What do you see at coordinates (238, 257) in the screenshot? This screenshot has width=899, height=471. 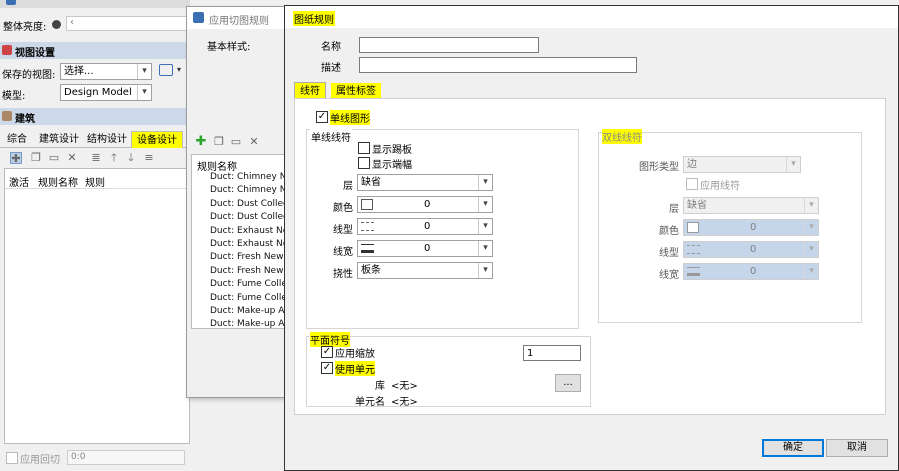 I see `list-item: Duct: Fresh New - D` at bounding box center [238, 257].